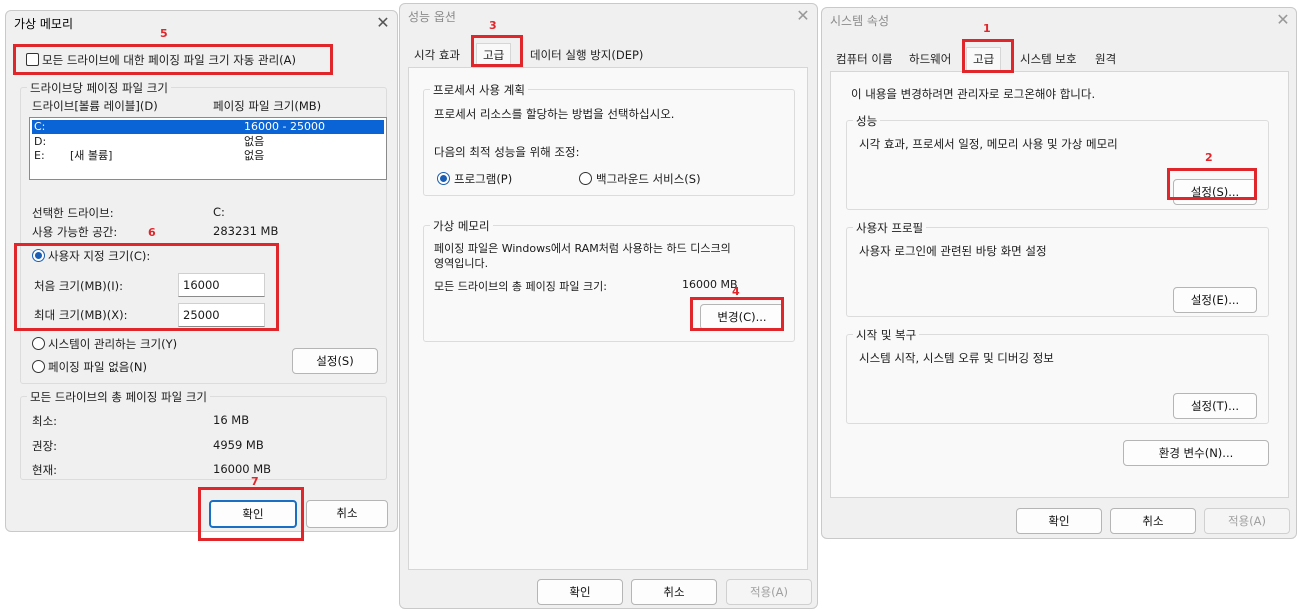 The width and height of the screenshot is (1298, 611). I want to click on tab-remote: 원격, so click(1105, 59).